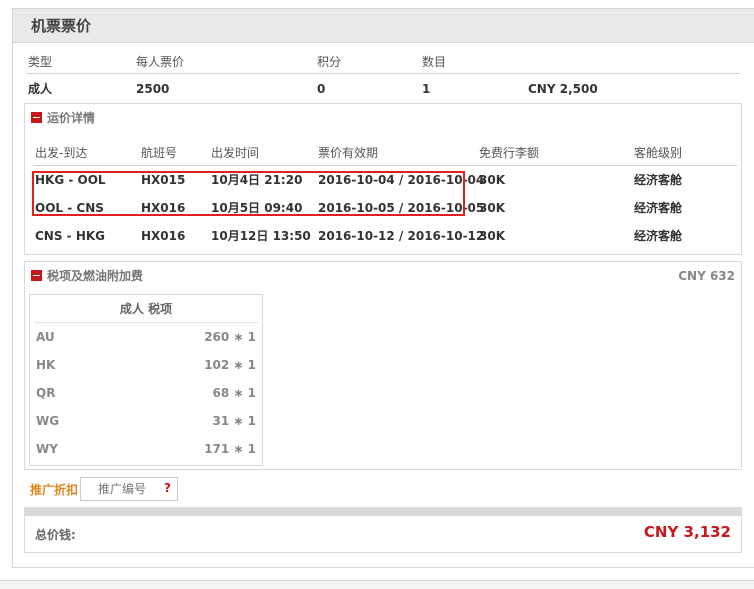 The height and width of the screenshot is (589, 754). What do you see at coordinates (45, 337) in the screenshot?
I see `tax-code: AU` at bounding box center [45, 337].